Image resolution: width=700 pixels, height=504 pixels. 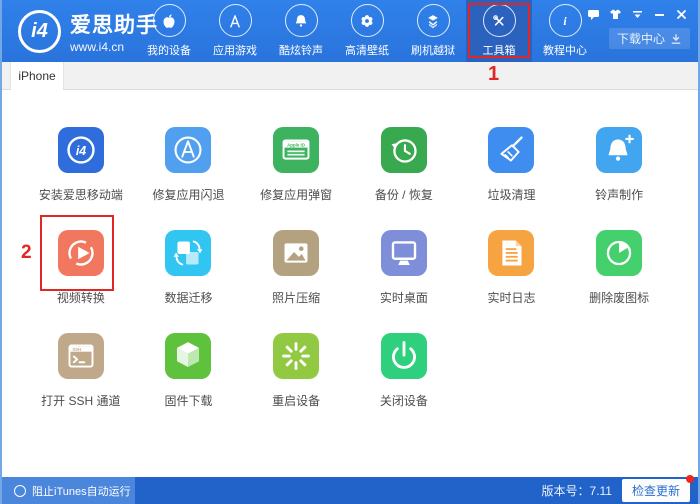 I want to click on svg-text: Apple ID, so click(x=296, y=144).